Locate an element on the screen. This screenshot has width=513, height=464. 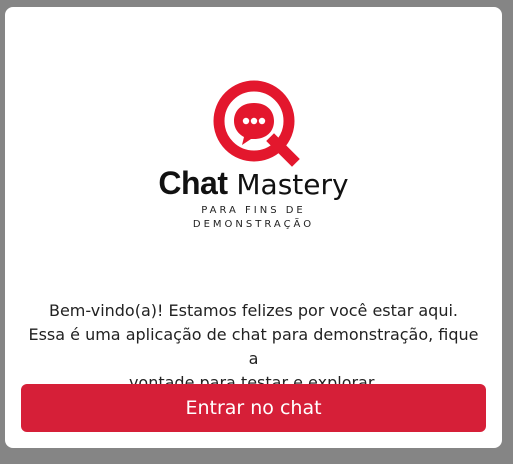
brand-name-bold: Chat is located at coordinates (193, 183).